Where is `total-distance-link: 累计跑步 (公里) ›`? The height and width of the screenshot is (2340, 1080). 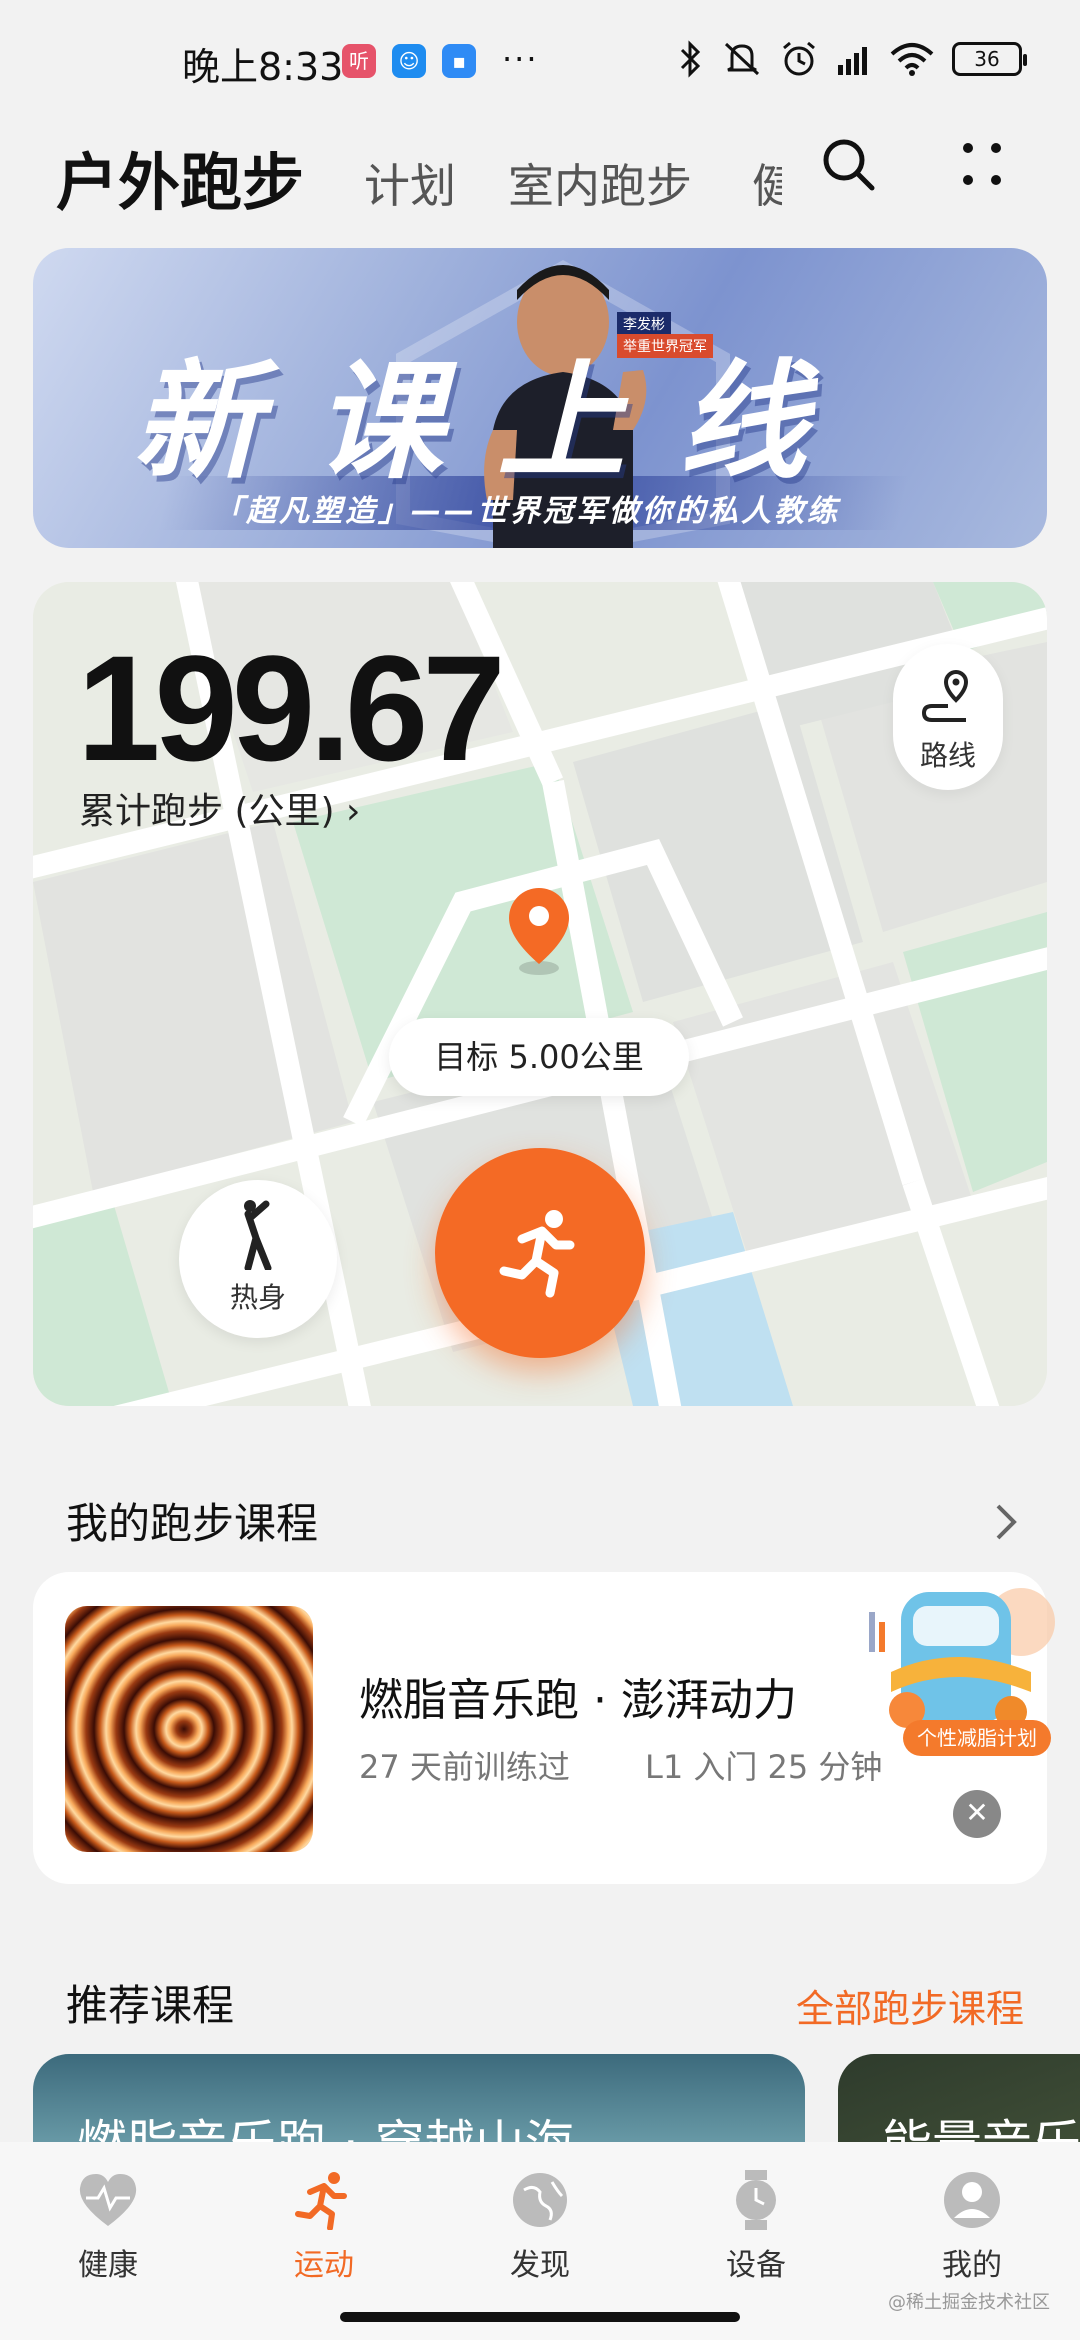 total-distance-link: 累计跑步 (公里) › is located at coordinates (219, 808).